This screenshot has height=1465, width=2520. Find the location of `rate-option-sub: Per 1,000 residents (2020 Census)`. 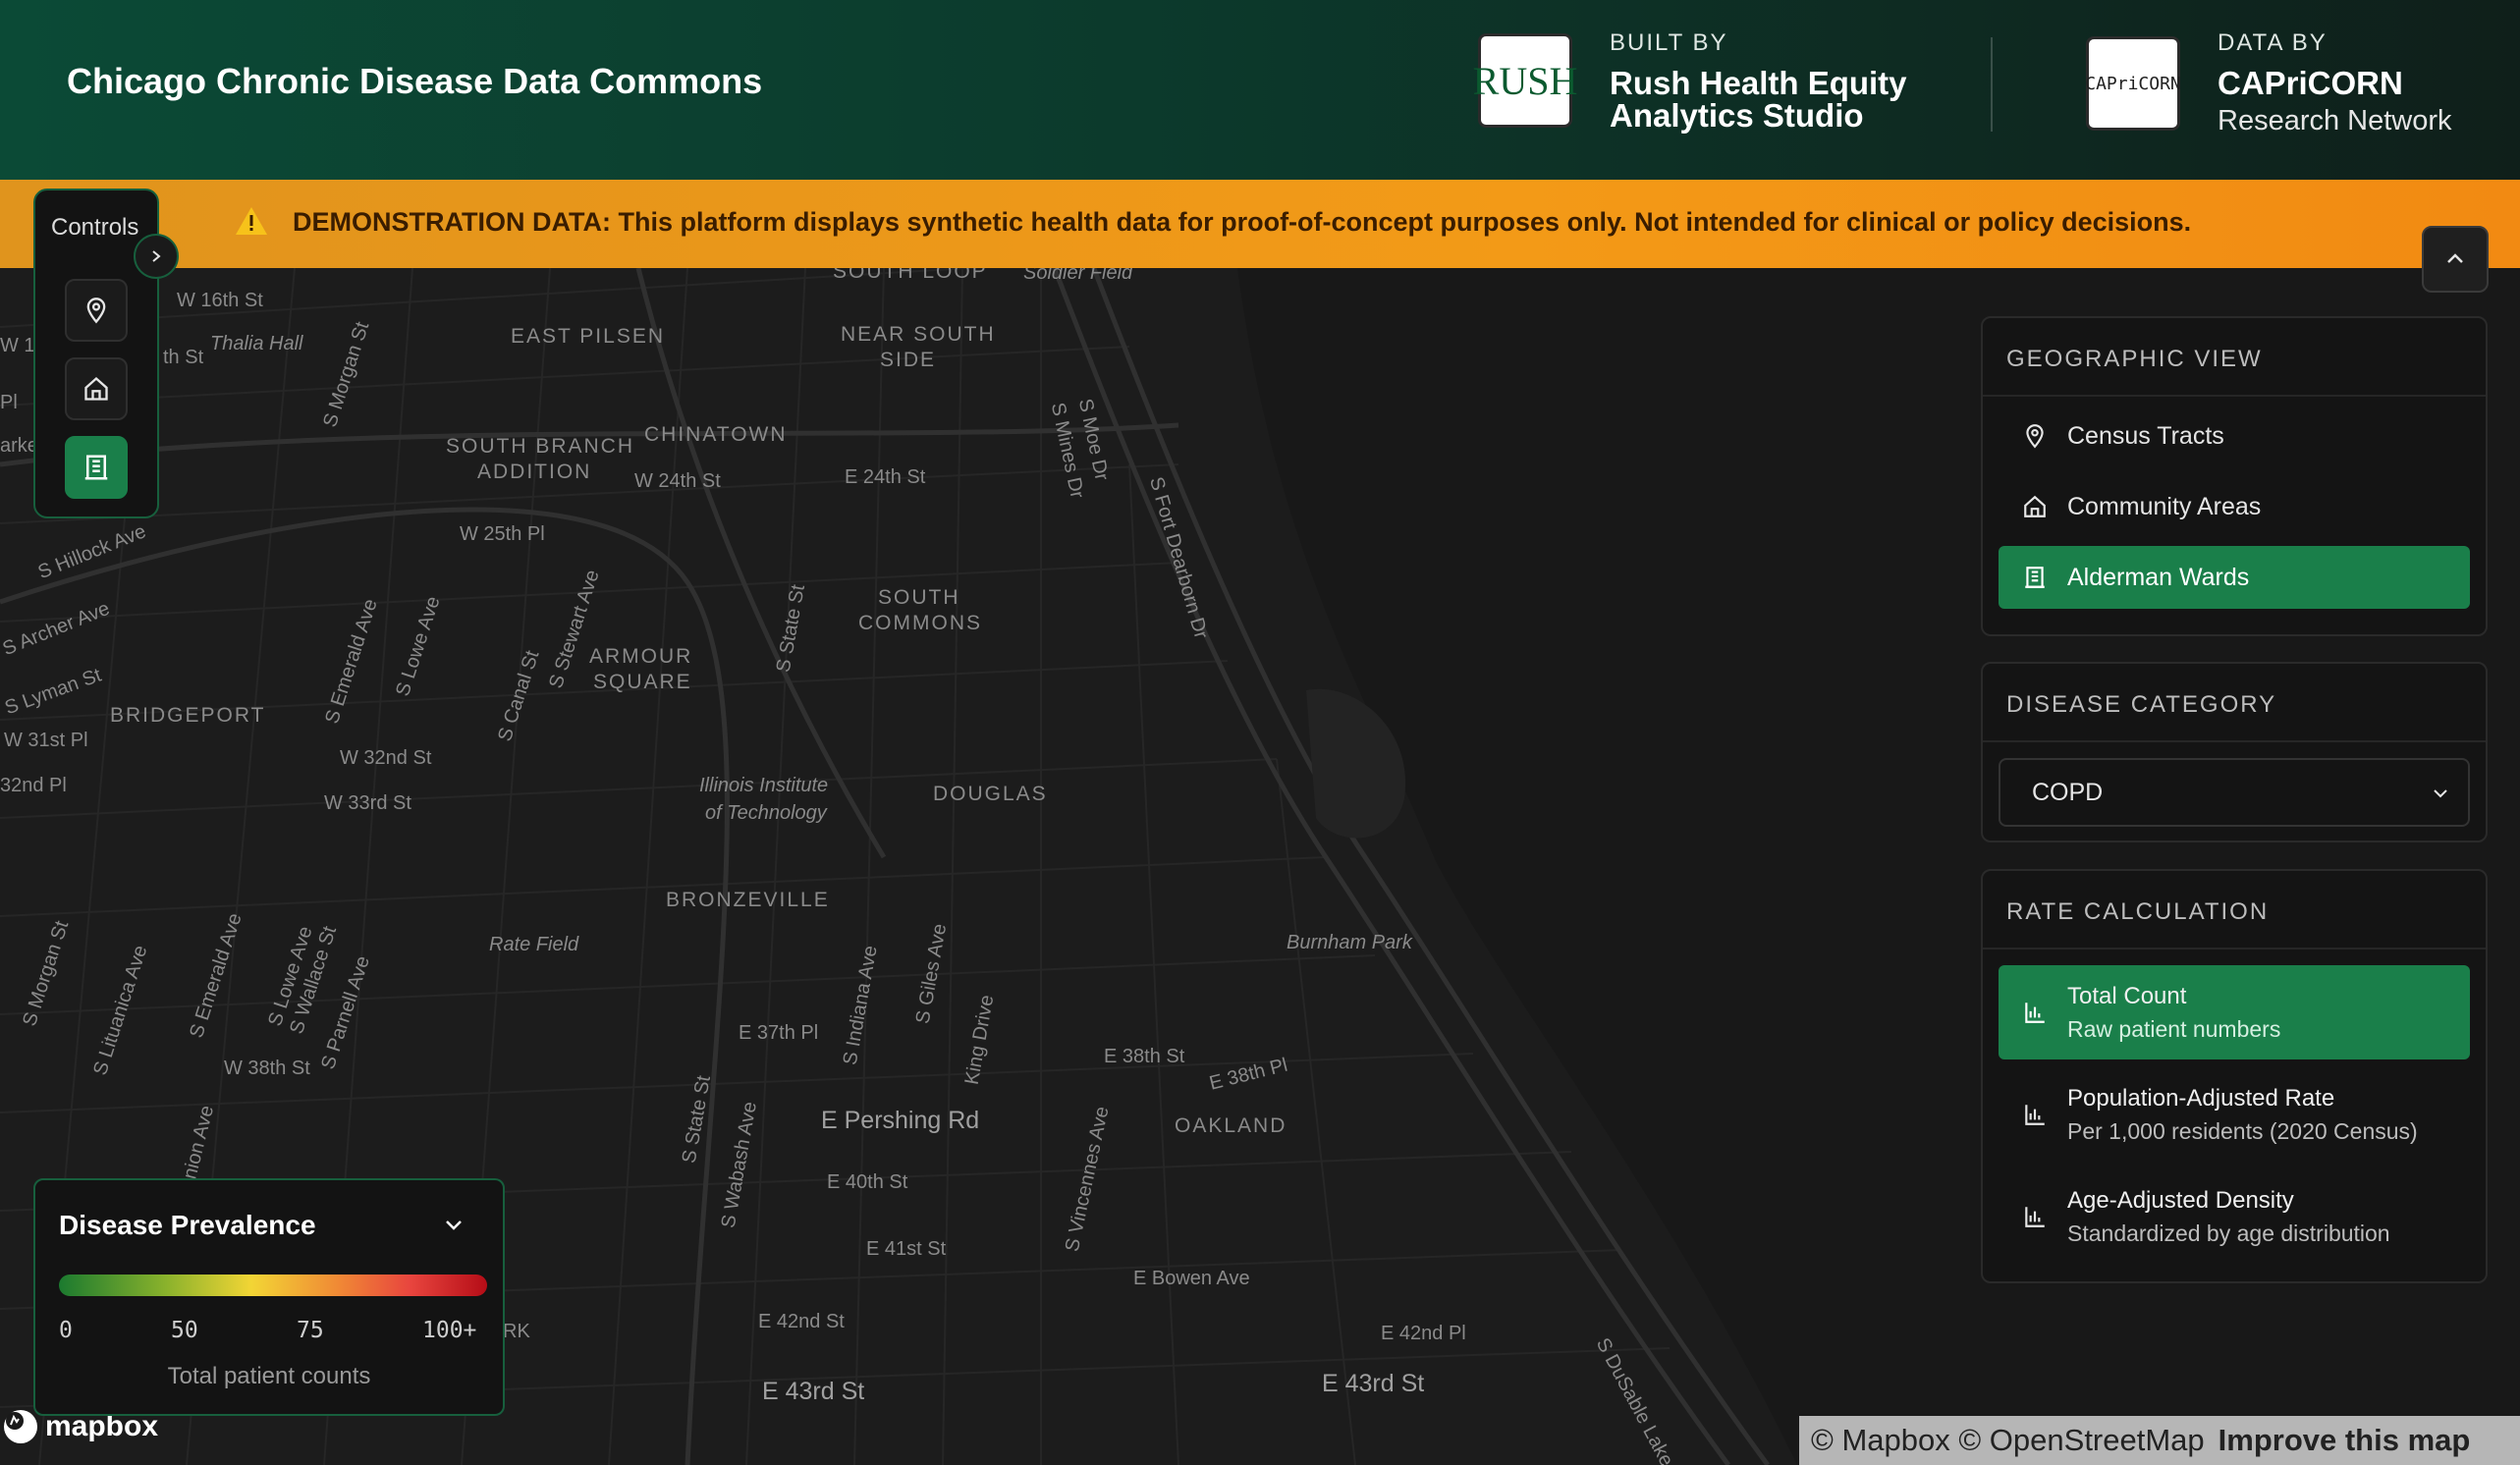

rate-option-sub: Per 1,000 residents (2020 Census) is located at coordinates (2242, 1130).